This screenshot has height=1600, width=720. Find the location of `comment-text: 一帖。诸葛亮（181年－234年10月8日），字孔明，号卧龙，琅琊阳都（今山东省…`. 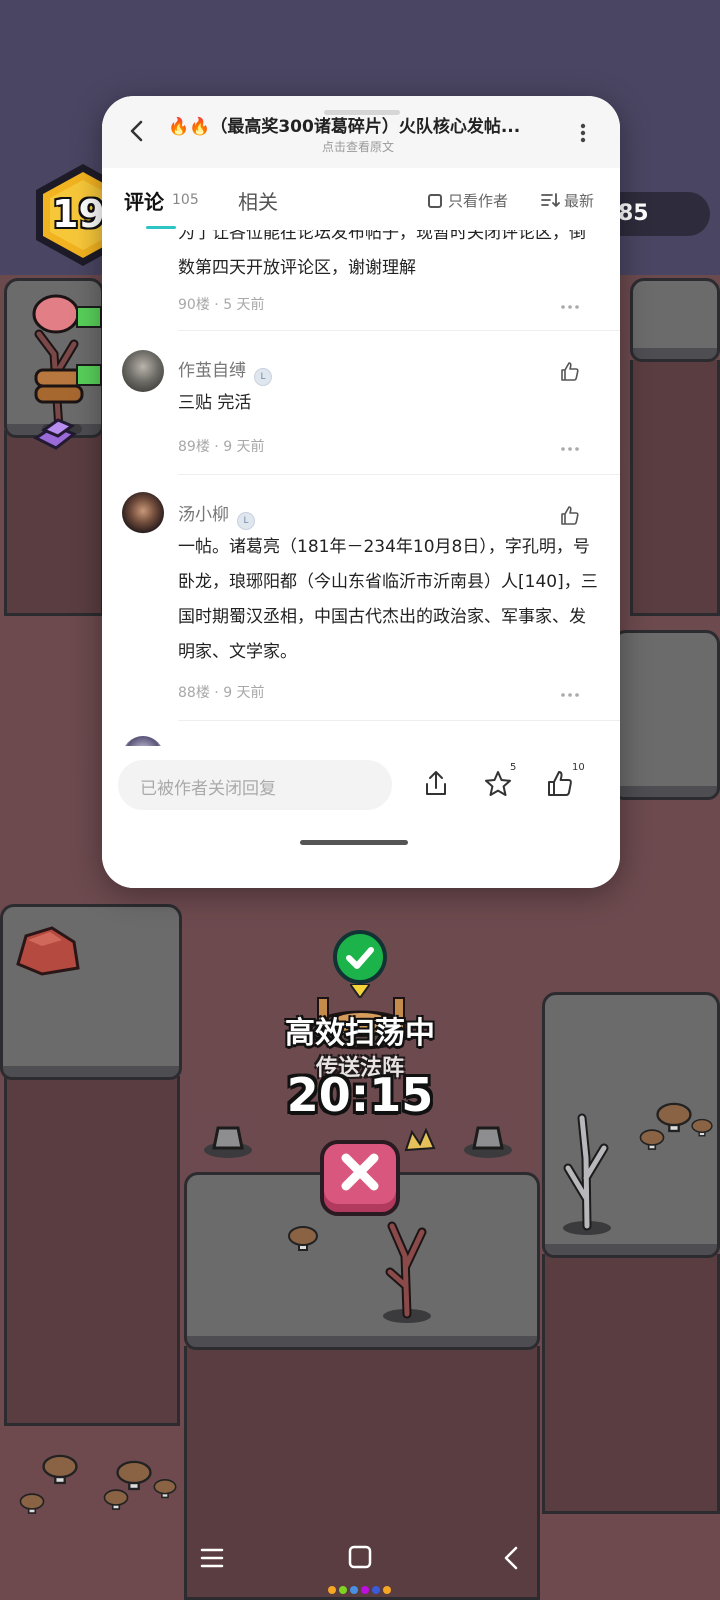

comment-text: 一帖。诸葛亮（181年－234年10月8日），字孔明，号卧龙，琅琊阳都（今山东省… is located at coordinates (388, 599).